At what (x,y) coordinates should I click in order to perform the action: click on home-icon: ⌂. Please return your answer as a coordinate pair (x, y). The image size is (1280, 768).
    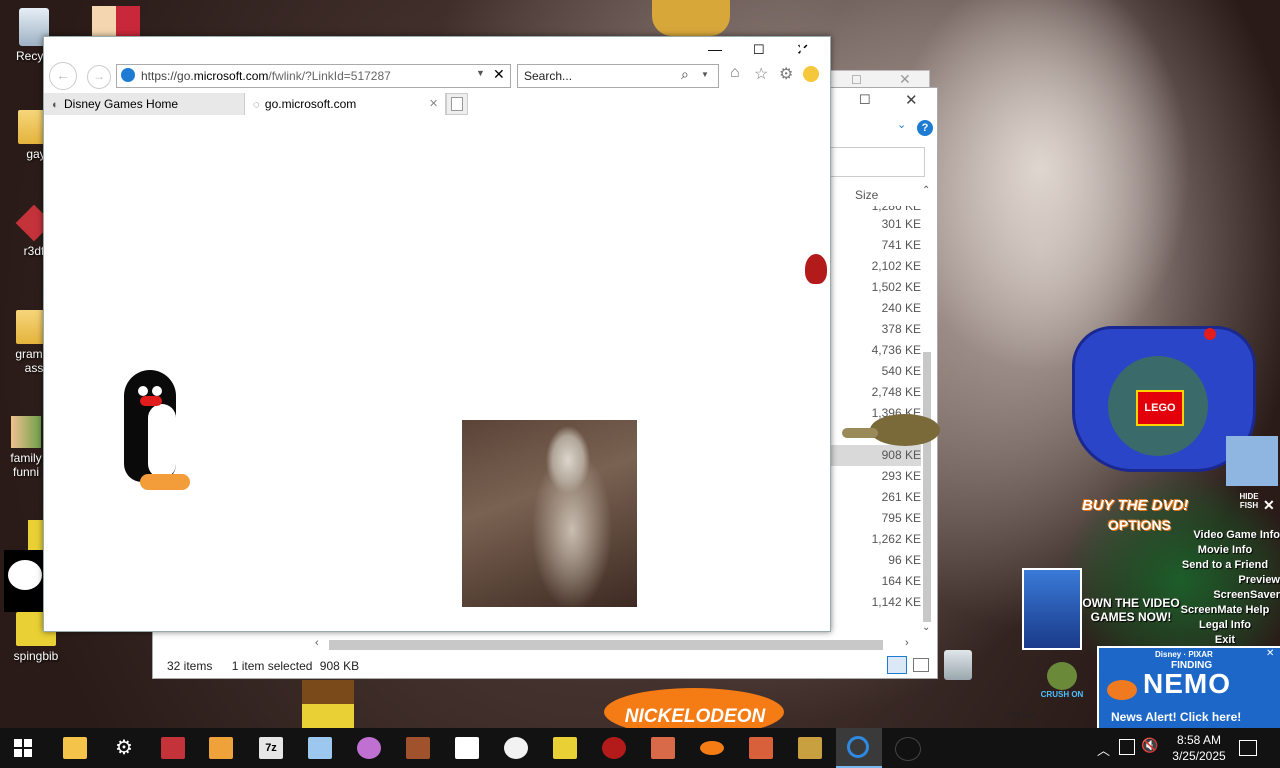
    Looking at the image, I should click on (735, 73).